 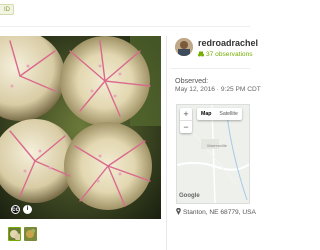 What do you see at coordinates (218, 89) in the screenshot?
I see `observed-date: May 12, 2016 · 9:25 PM CDT` at bounding box center [218, 89].